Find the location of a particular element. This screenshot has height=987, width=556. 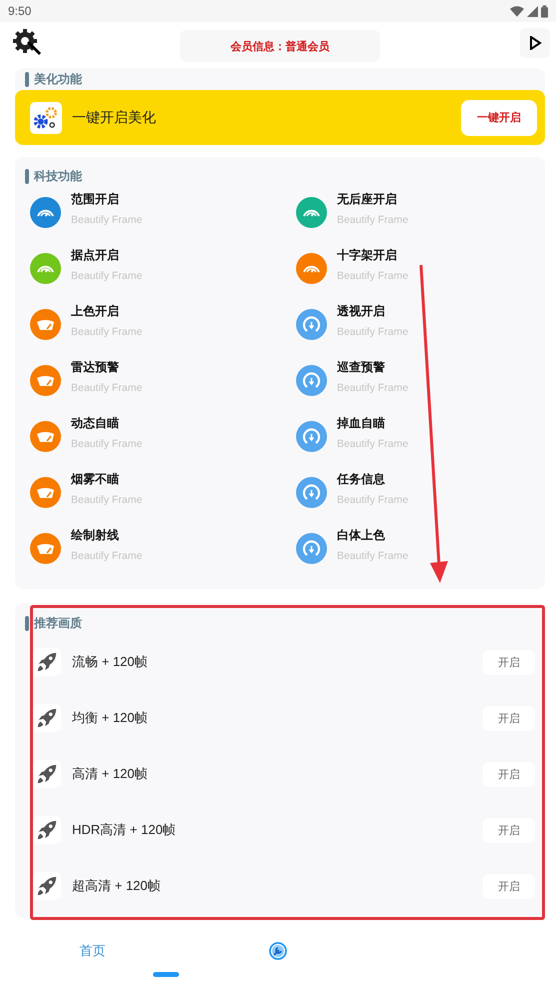

enable-all-button: 一键开启 is located at coordinates (499, 118).